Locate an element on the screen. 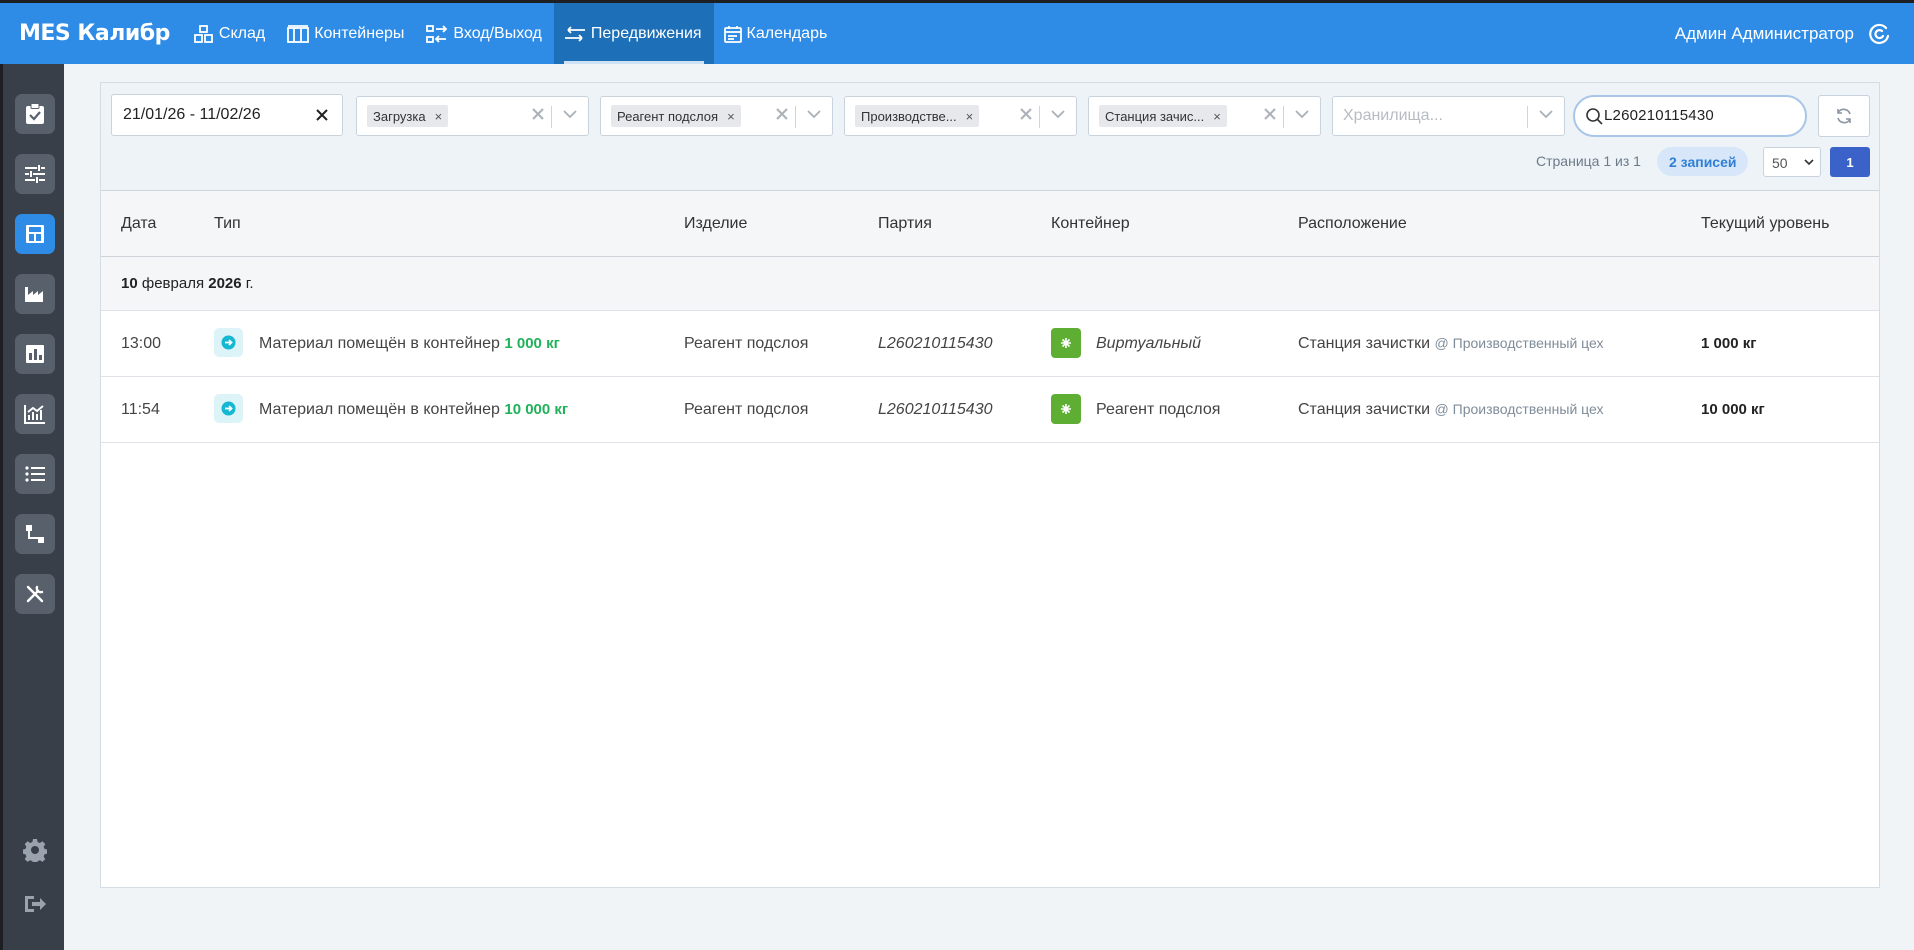 This screenshot has height=950, width=1914. logout-icon is located at coordinates (35, 904).